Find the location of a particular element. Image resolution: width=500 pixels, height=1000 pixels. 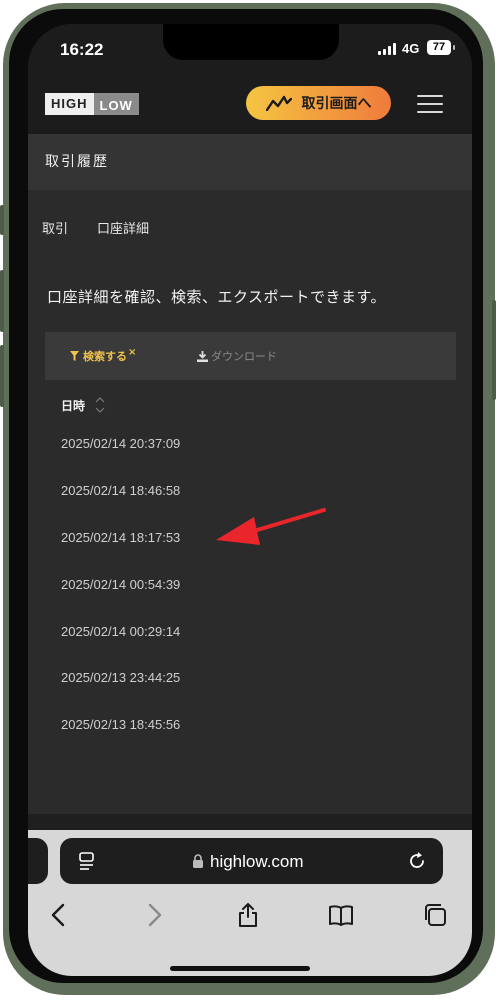

power-button is located at coordinates (494, 350).